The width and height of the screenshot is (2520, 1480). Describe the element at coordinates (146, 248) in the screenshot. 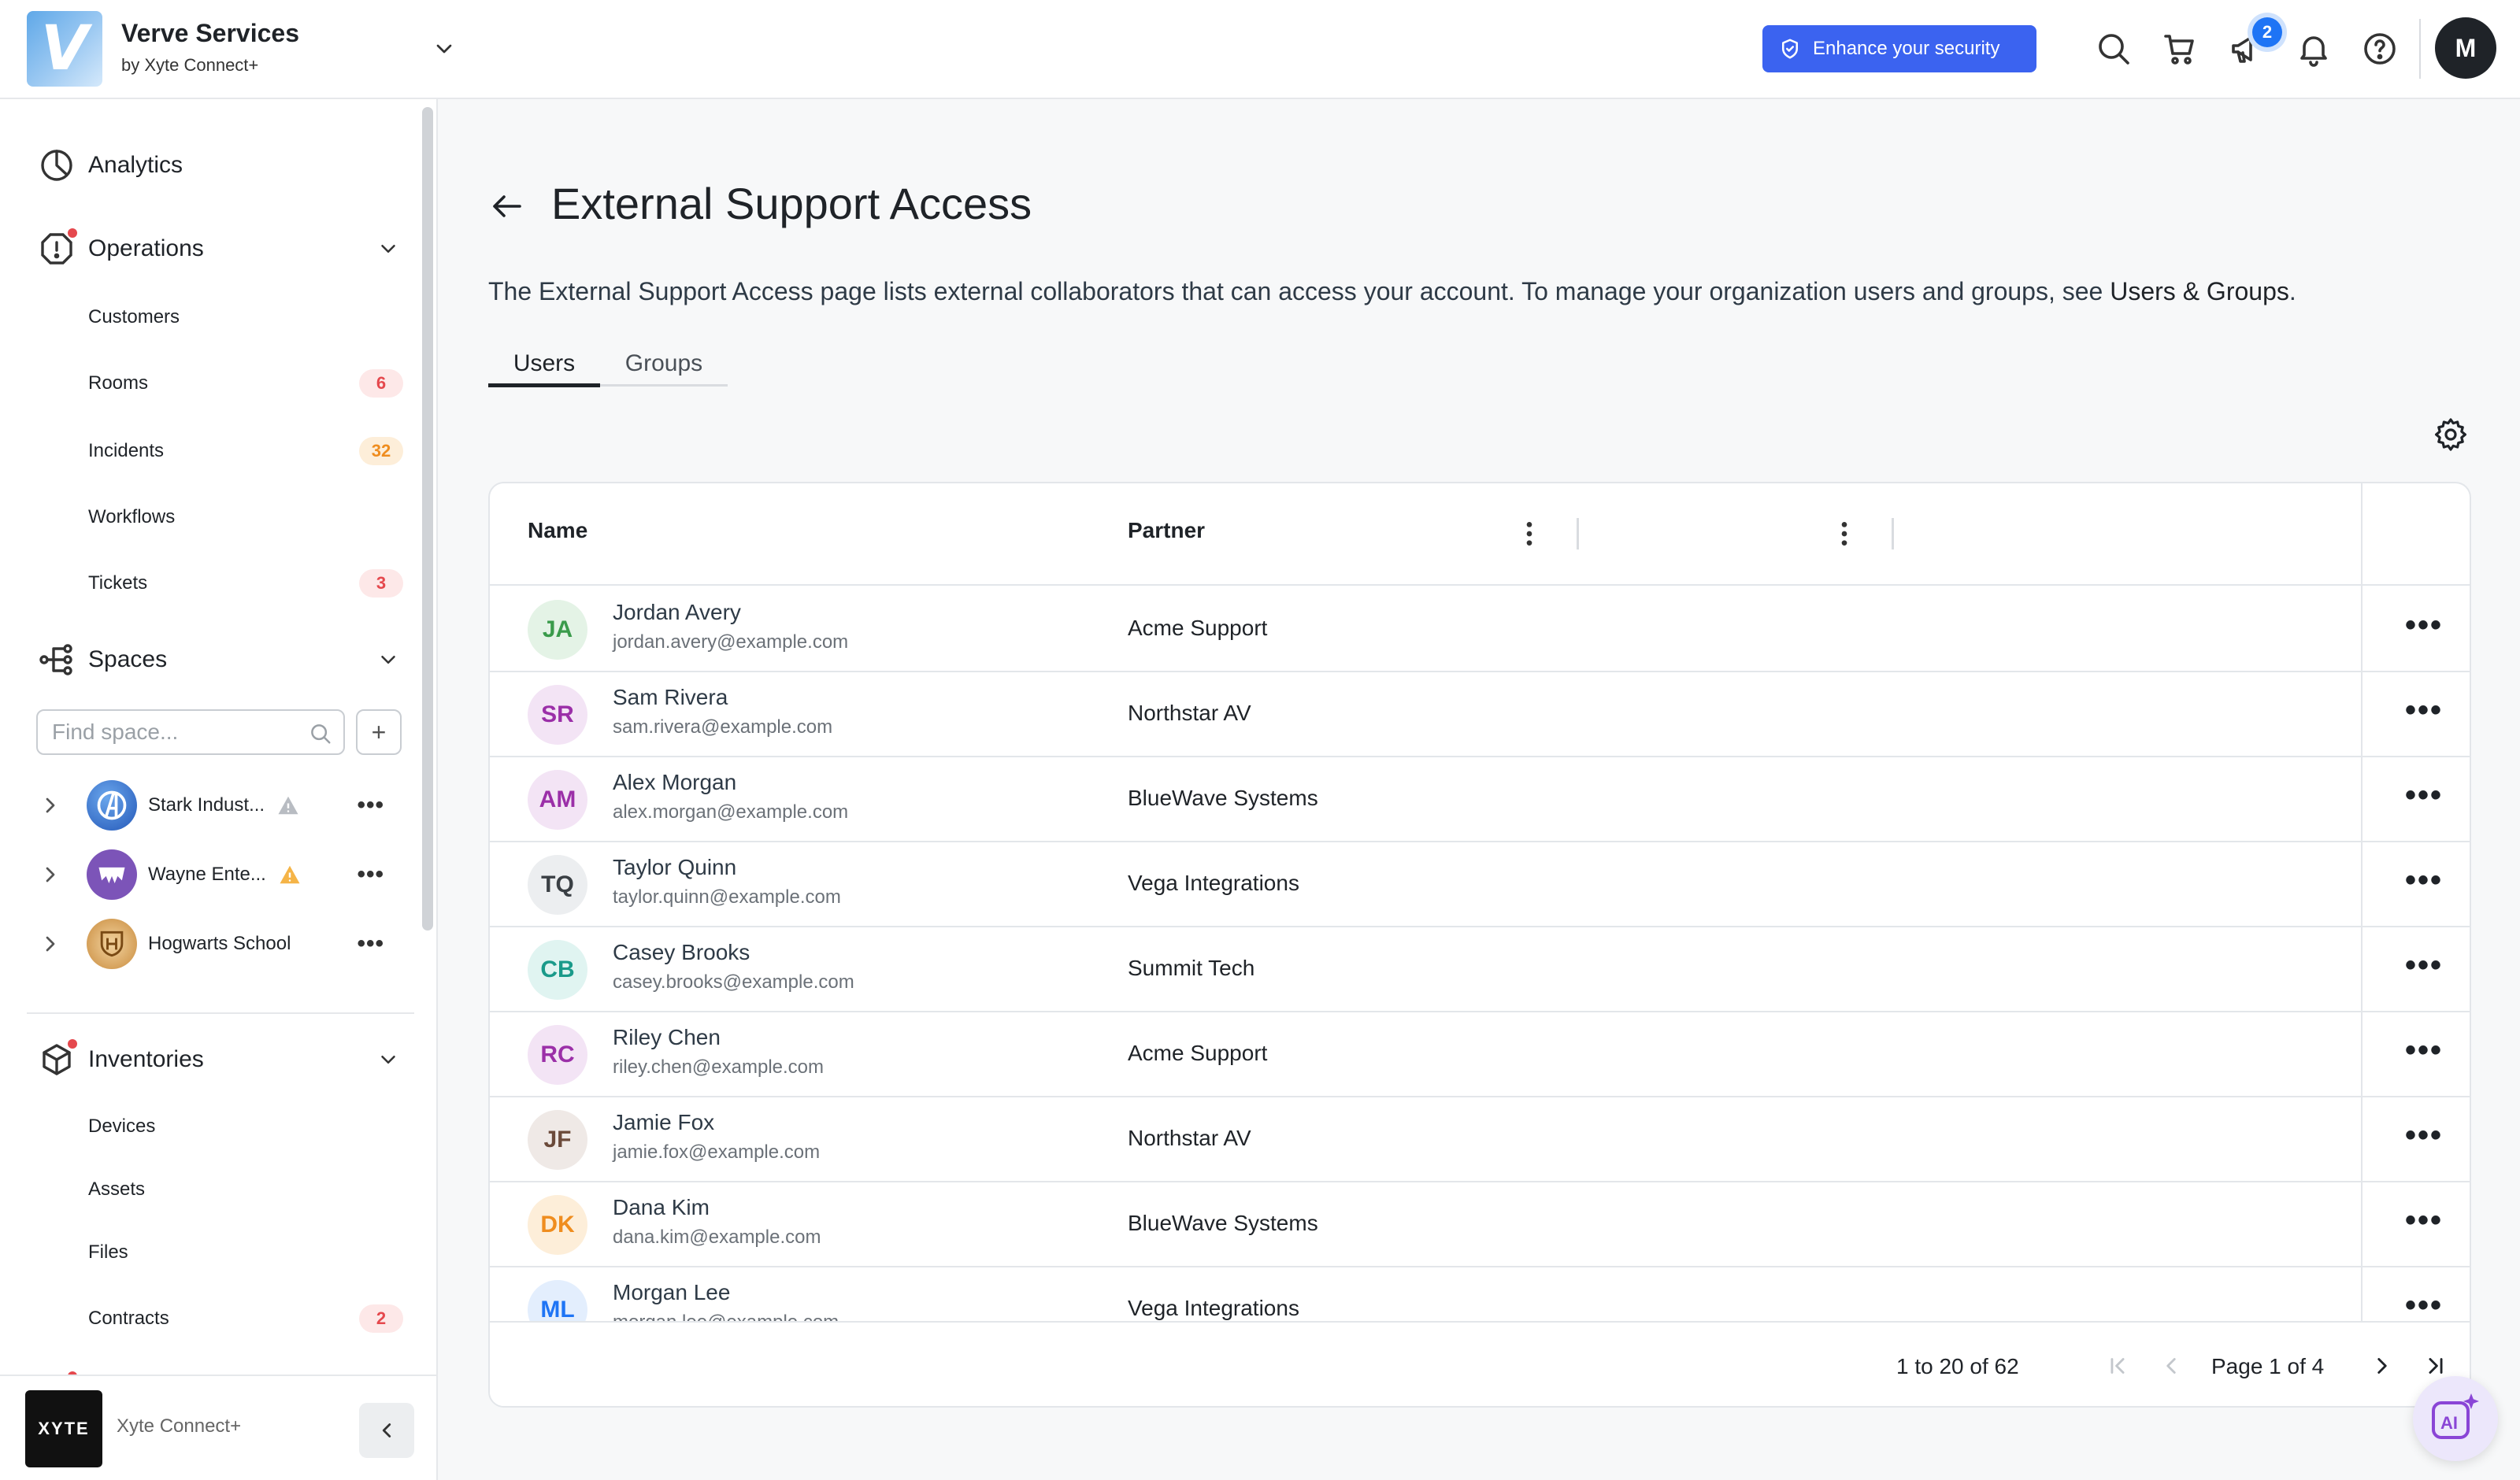

I see `sidebar-label-operations: Operations` at that location.